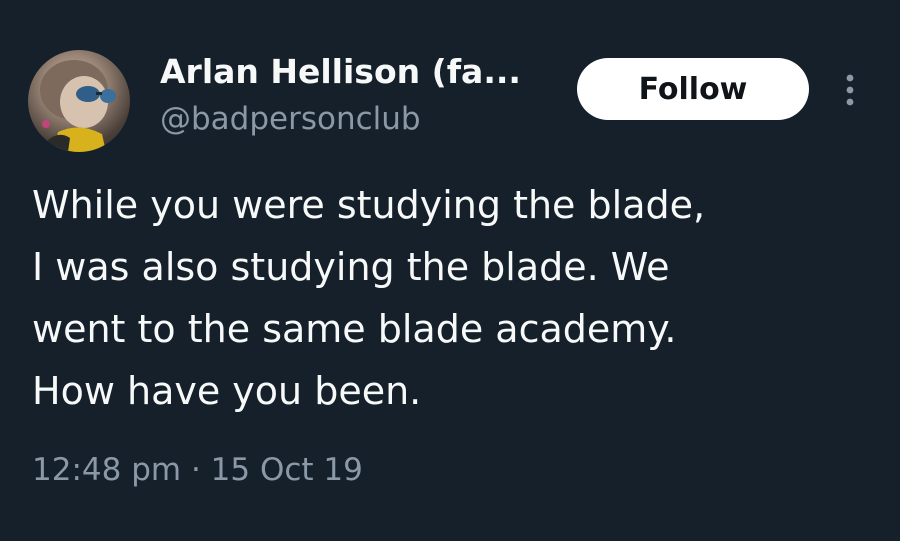 This screenshot has height=541, width=900. I want to click on tweet-date: 15 Oct 19, so click(287, 470).